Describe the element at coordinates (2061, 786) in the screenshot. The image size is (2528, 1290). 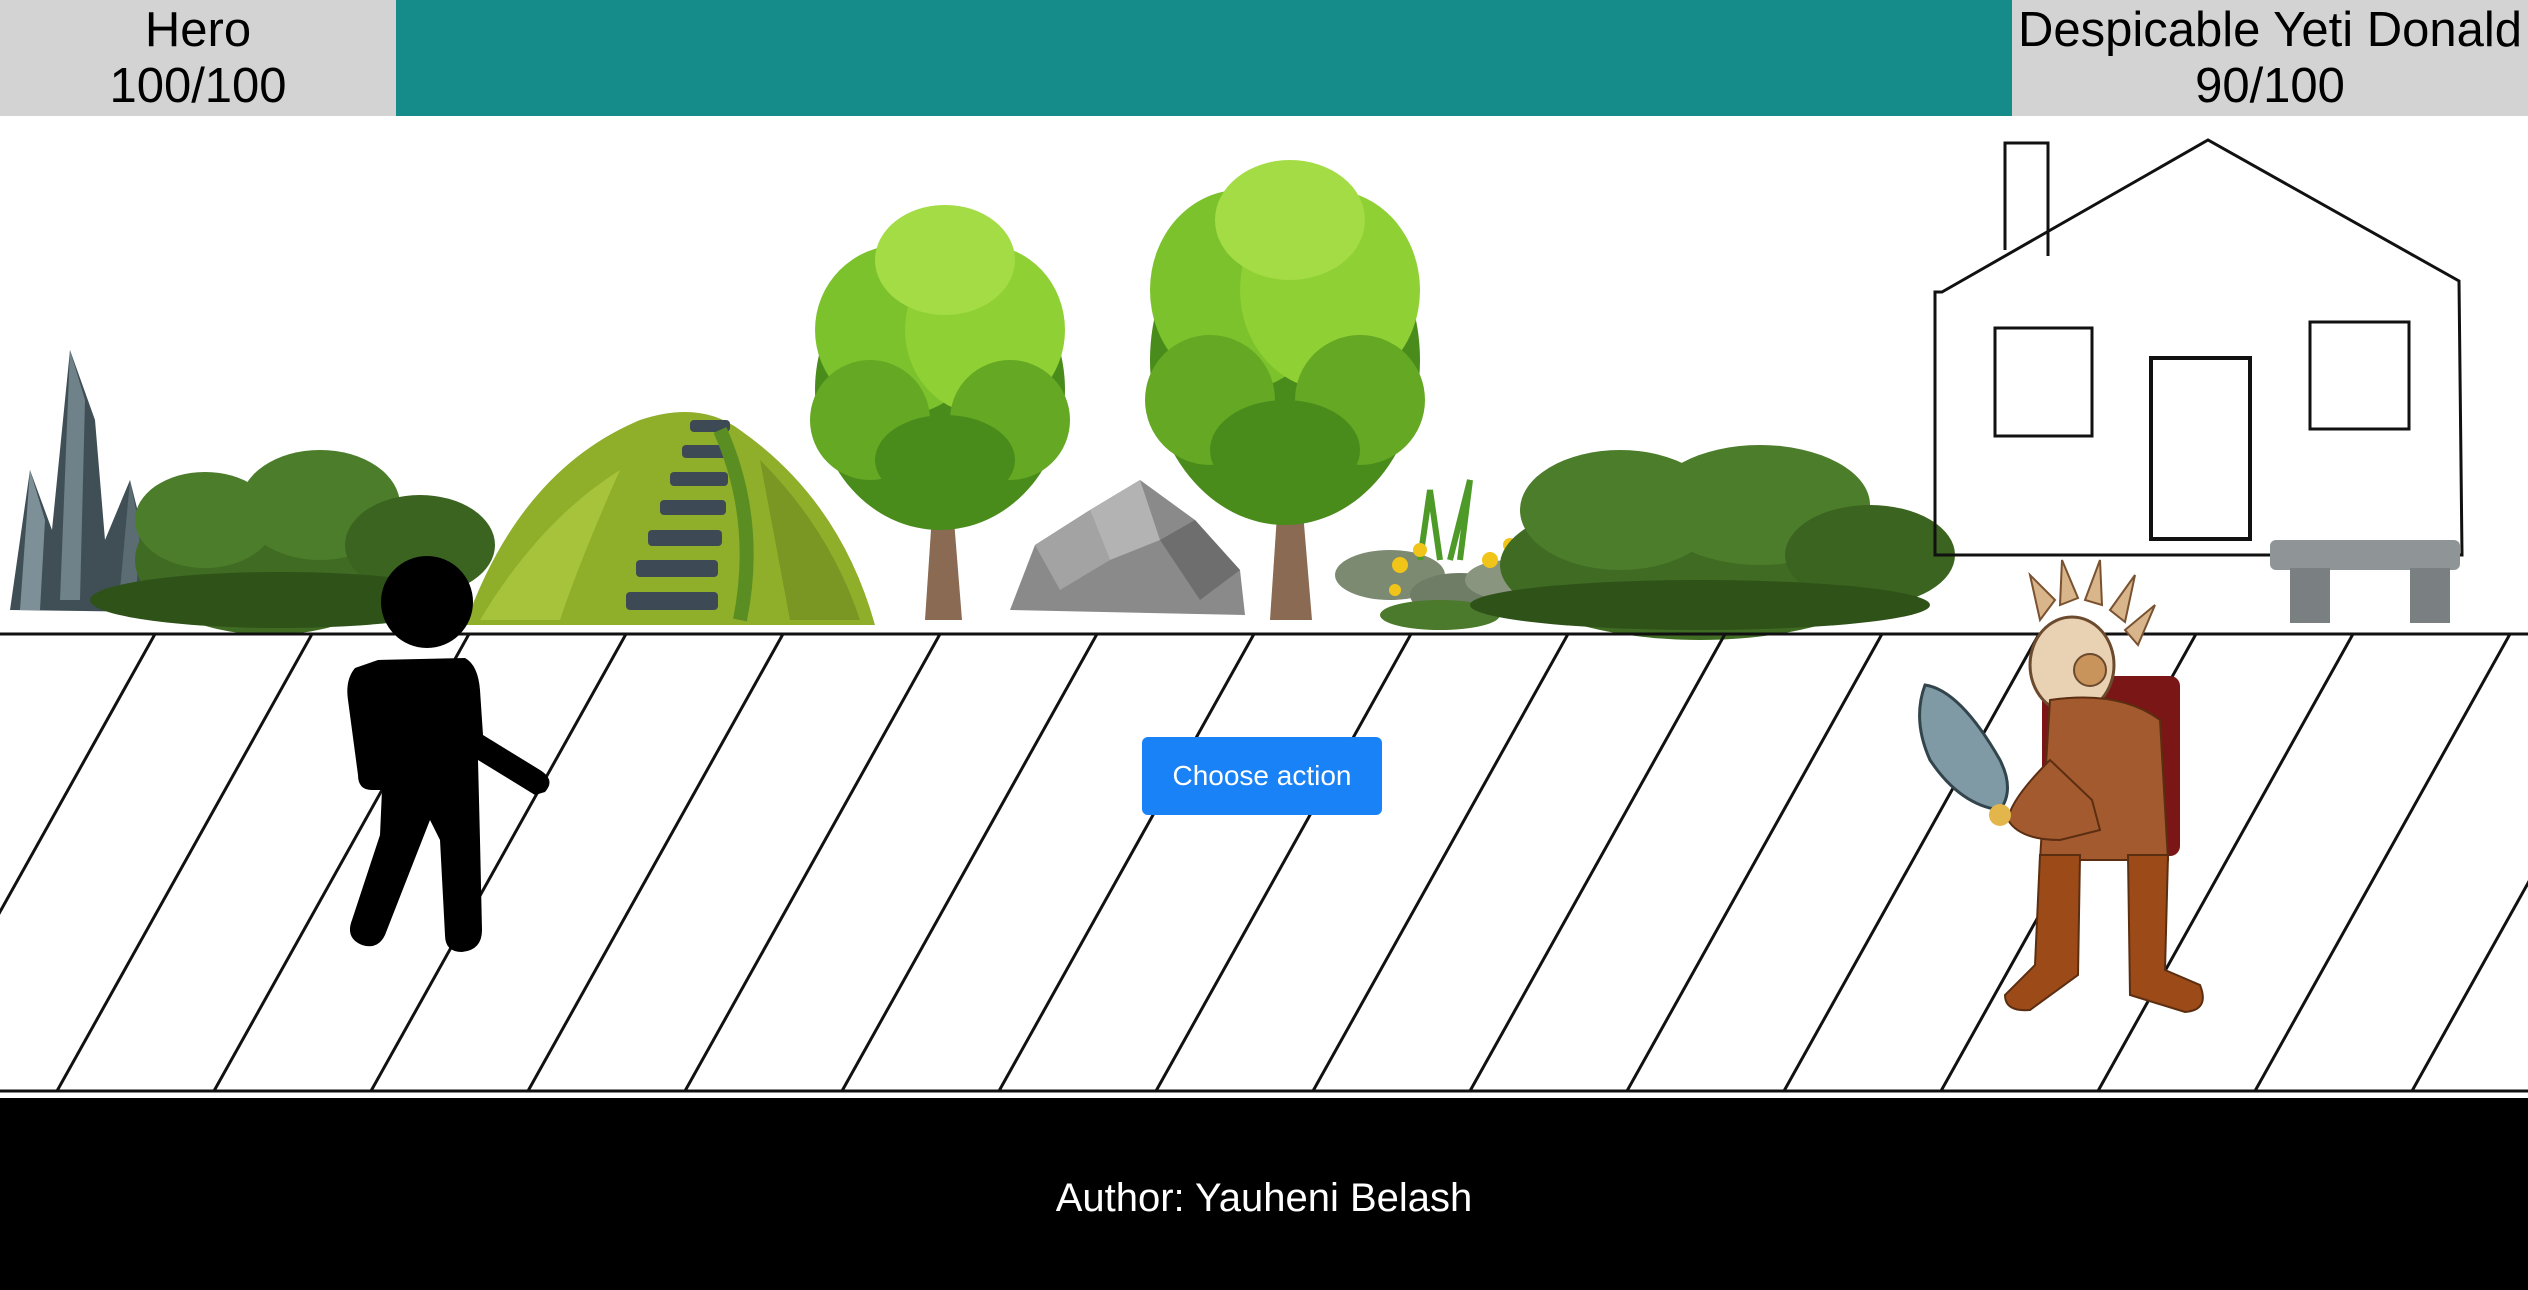
I see `enemy-character` at that location.